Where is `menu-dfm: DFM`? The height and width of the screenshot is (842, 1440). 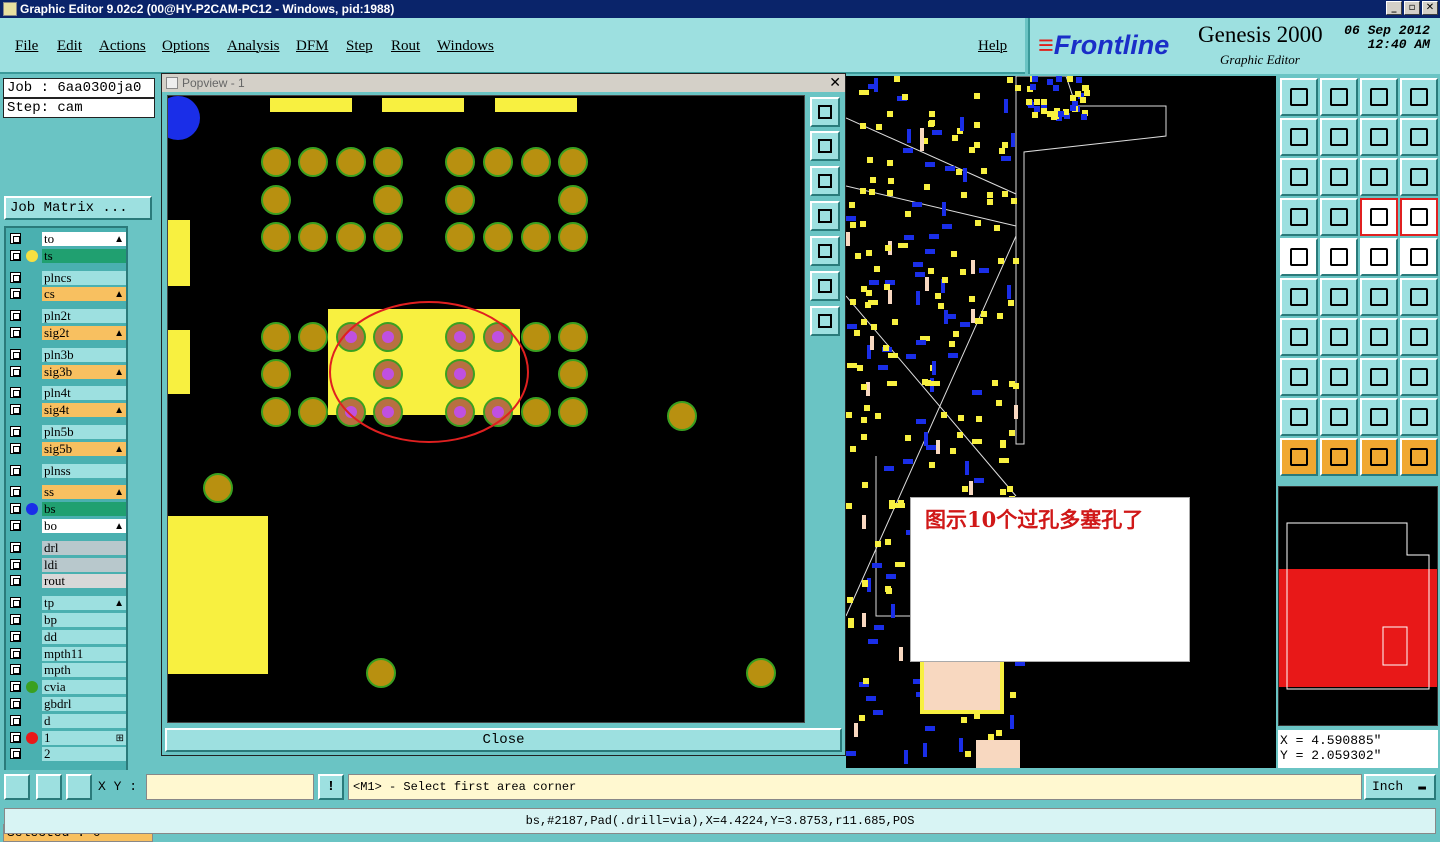 menu-dfm: DFM is located at coordinates (312, 46).